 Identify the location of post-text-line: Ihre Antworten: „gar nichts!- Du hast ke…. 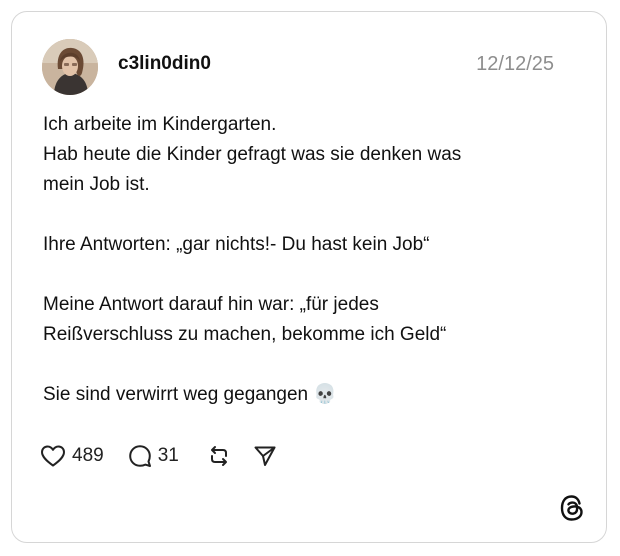
(236, 244).